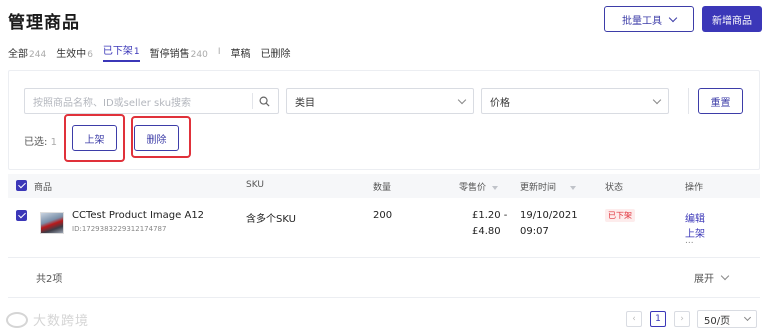 This screenshot has height=332, width=768. I want to click on list-button: 上架, so click(94, 138).